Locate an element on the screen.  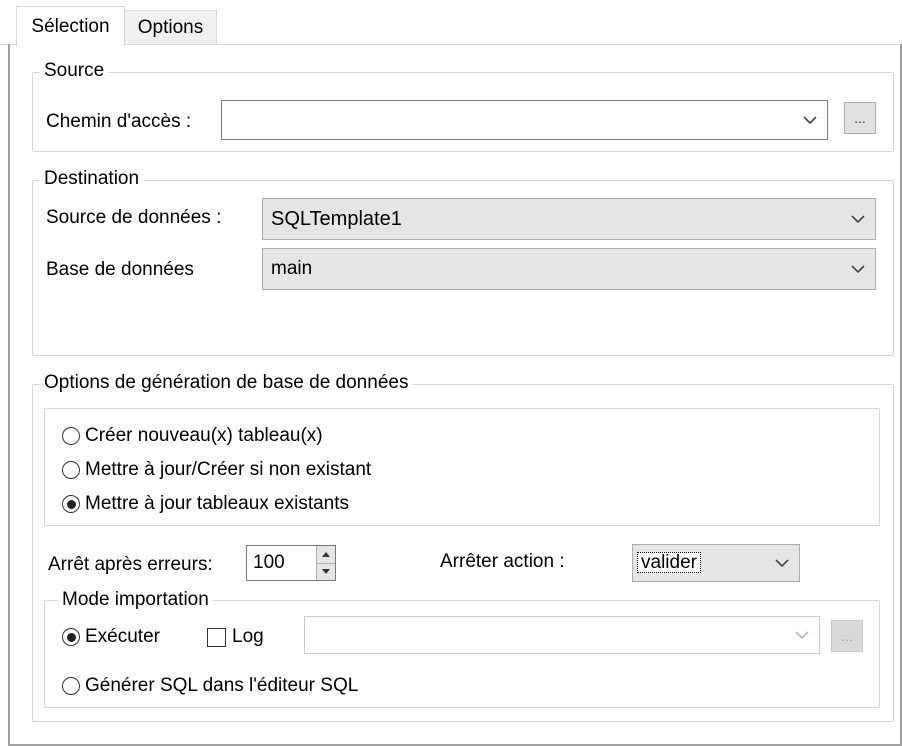
database-value: main is located at coordinates (292, 268).